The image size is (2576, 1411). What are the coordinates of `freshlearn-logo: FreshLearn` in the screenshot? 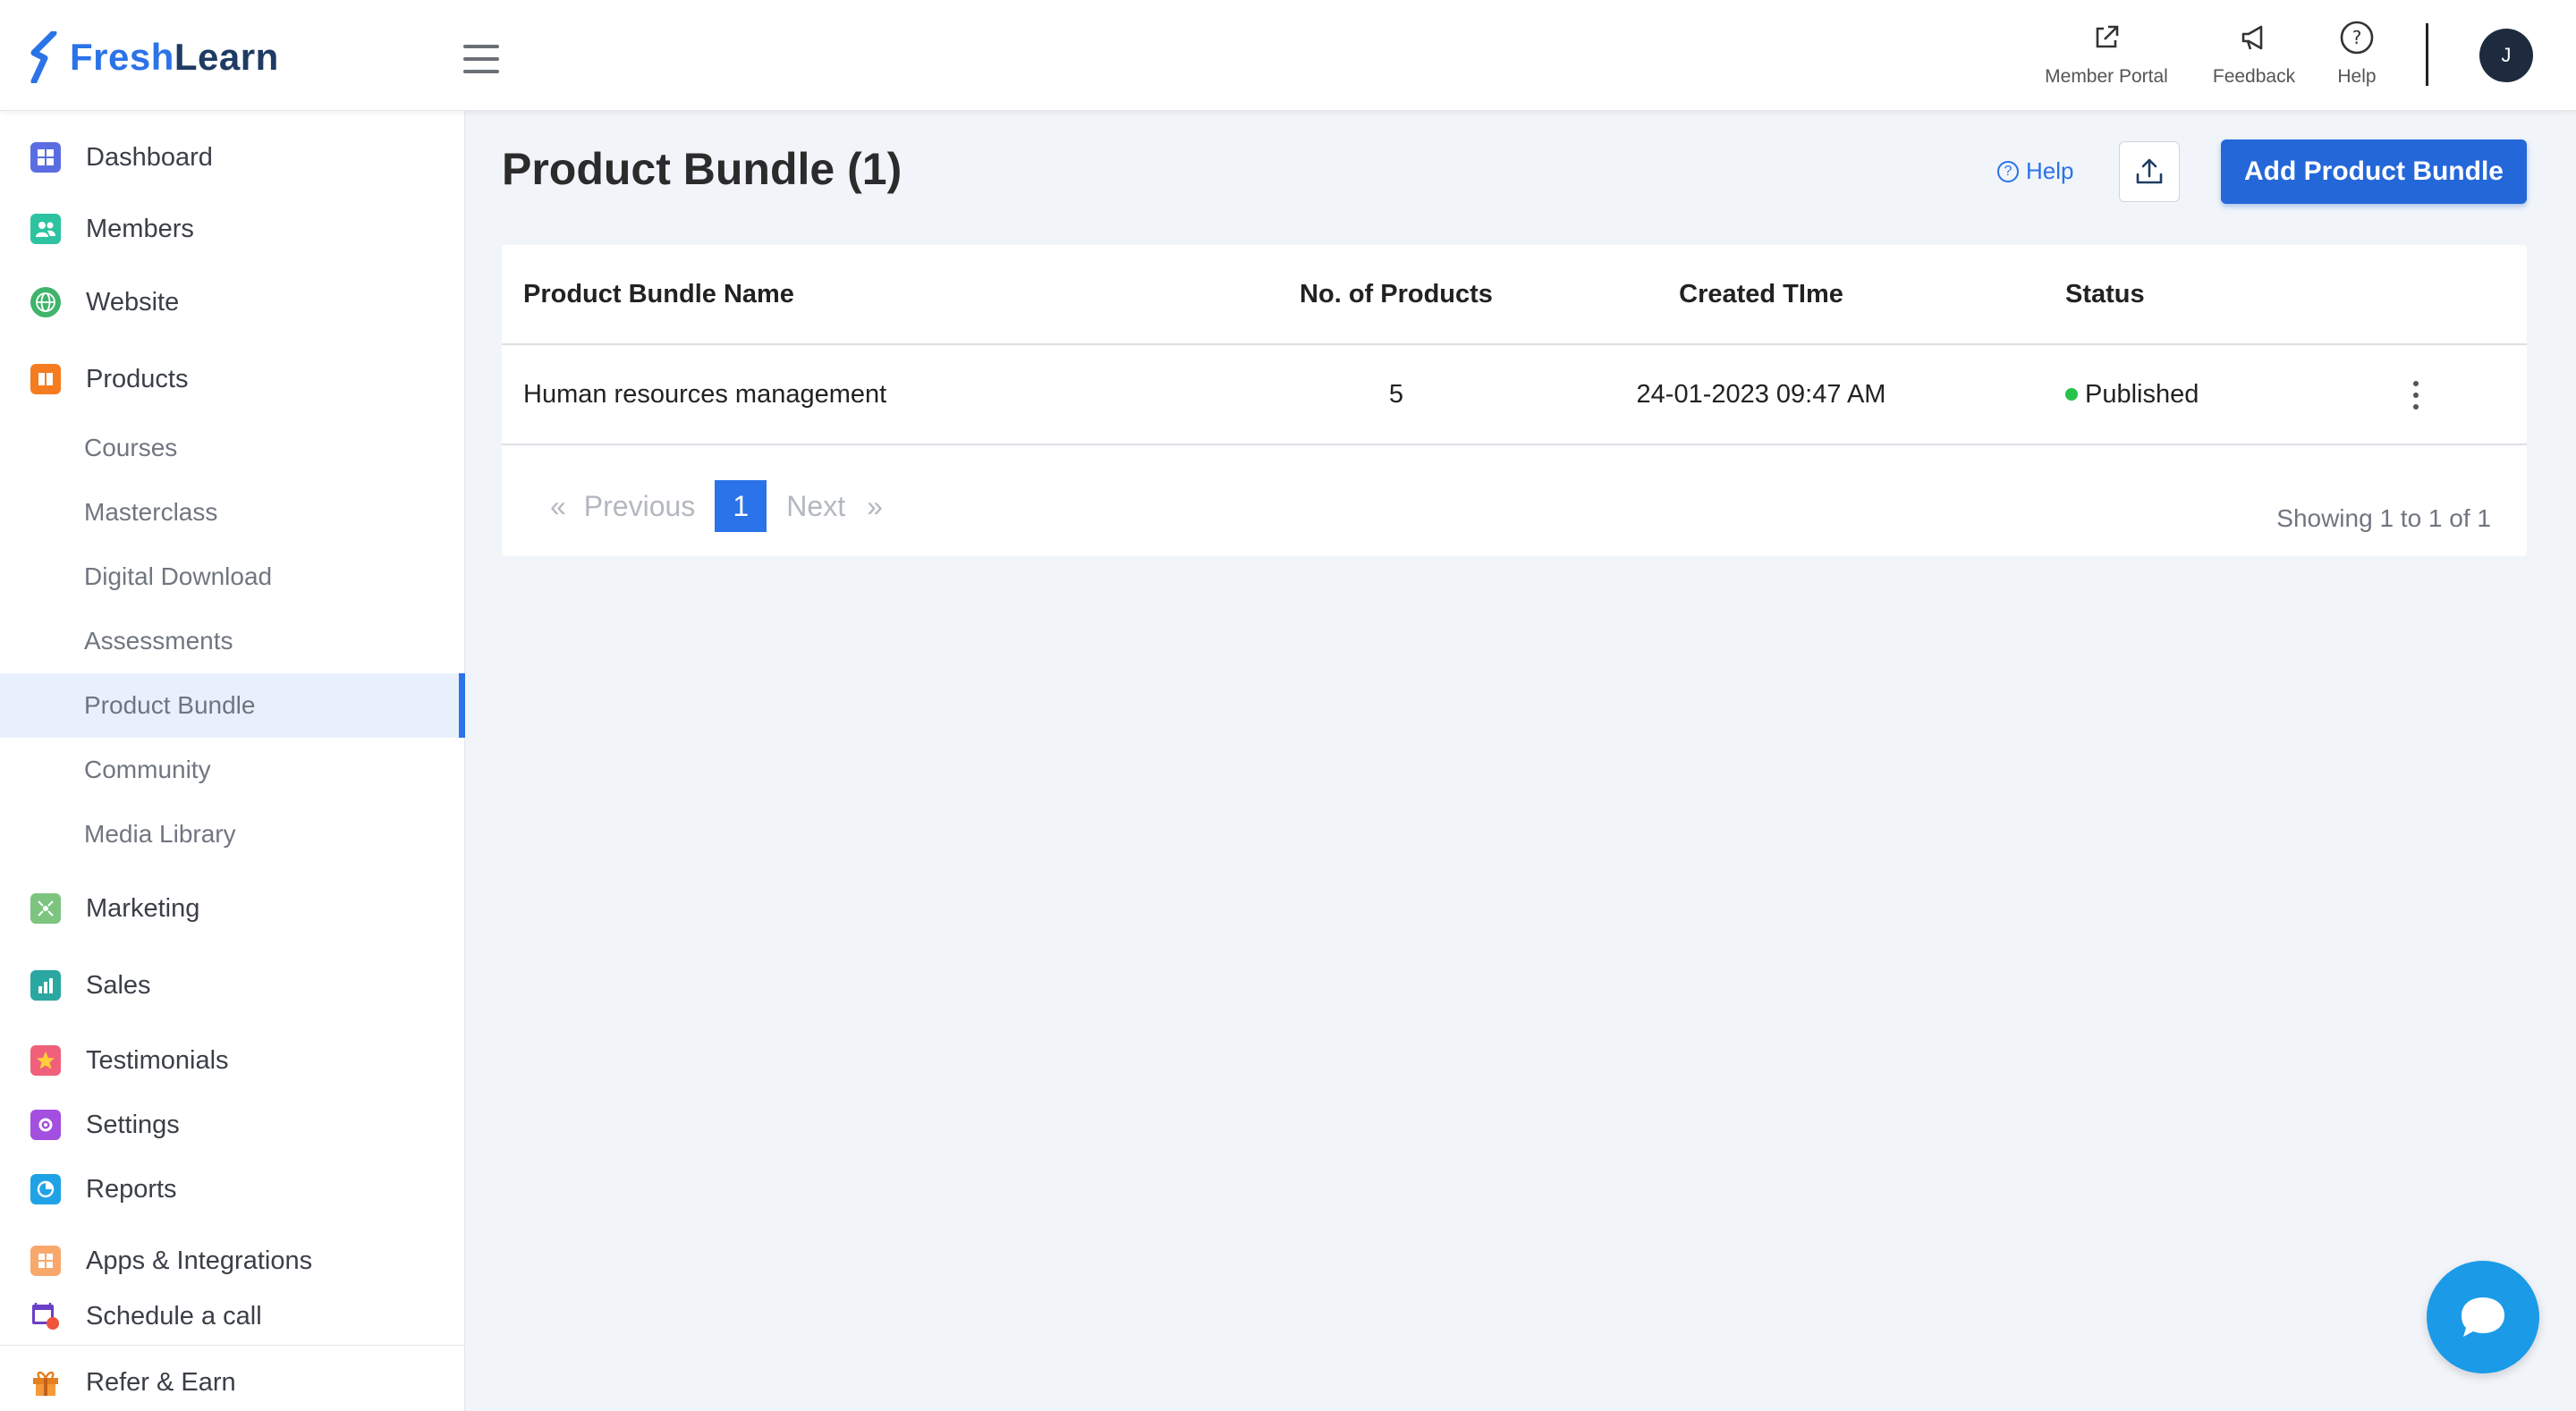 It's located at (153, 57).